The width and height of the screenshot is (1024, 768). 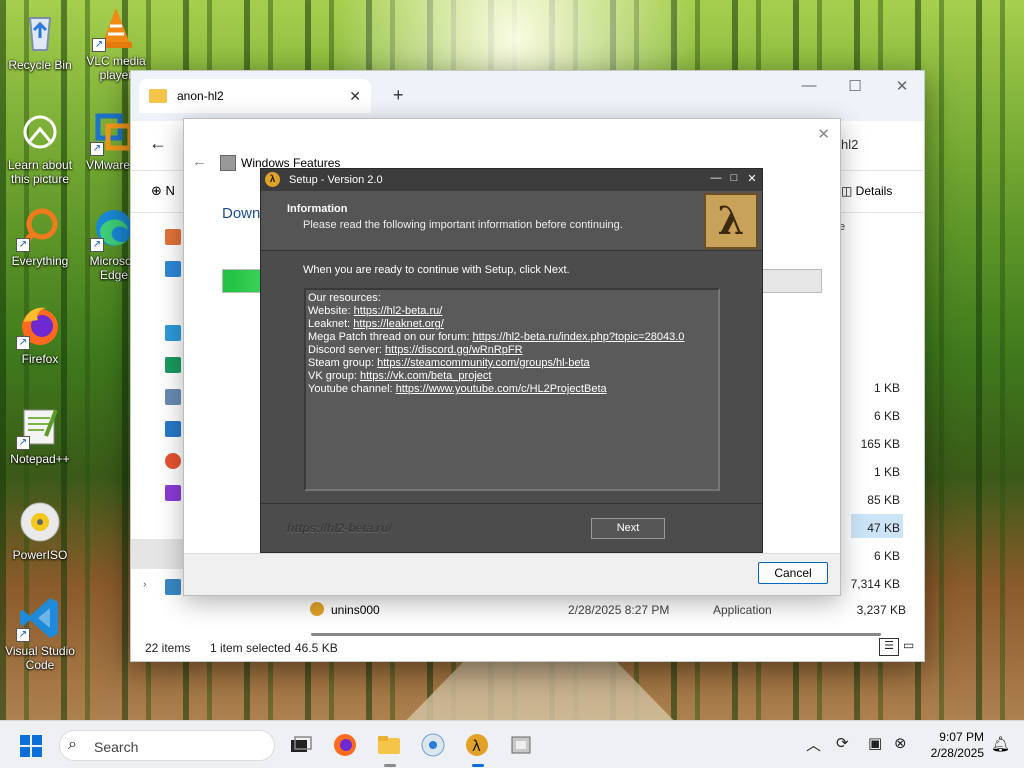 I want to click on close-button: ✕, so click(x=752, y=178).